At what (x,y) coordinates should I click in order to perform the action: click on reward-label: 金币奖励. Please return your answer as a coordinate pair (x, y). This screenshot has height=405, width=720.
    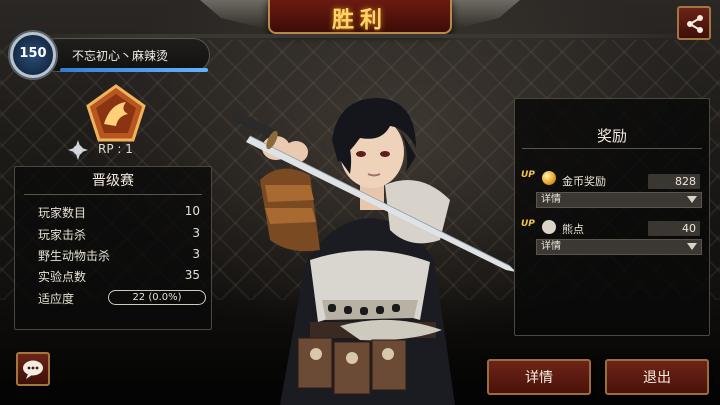
    Looking at the image, I should click on (584, 181).